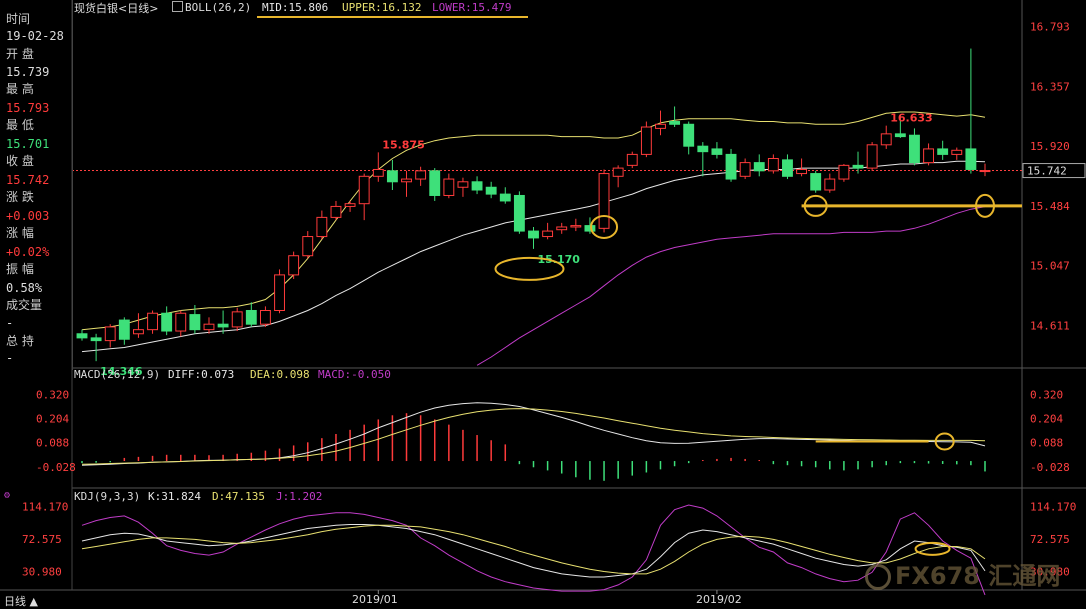  I want to click on kdj-k-line, so click(533, 551).